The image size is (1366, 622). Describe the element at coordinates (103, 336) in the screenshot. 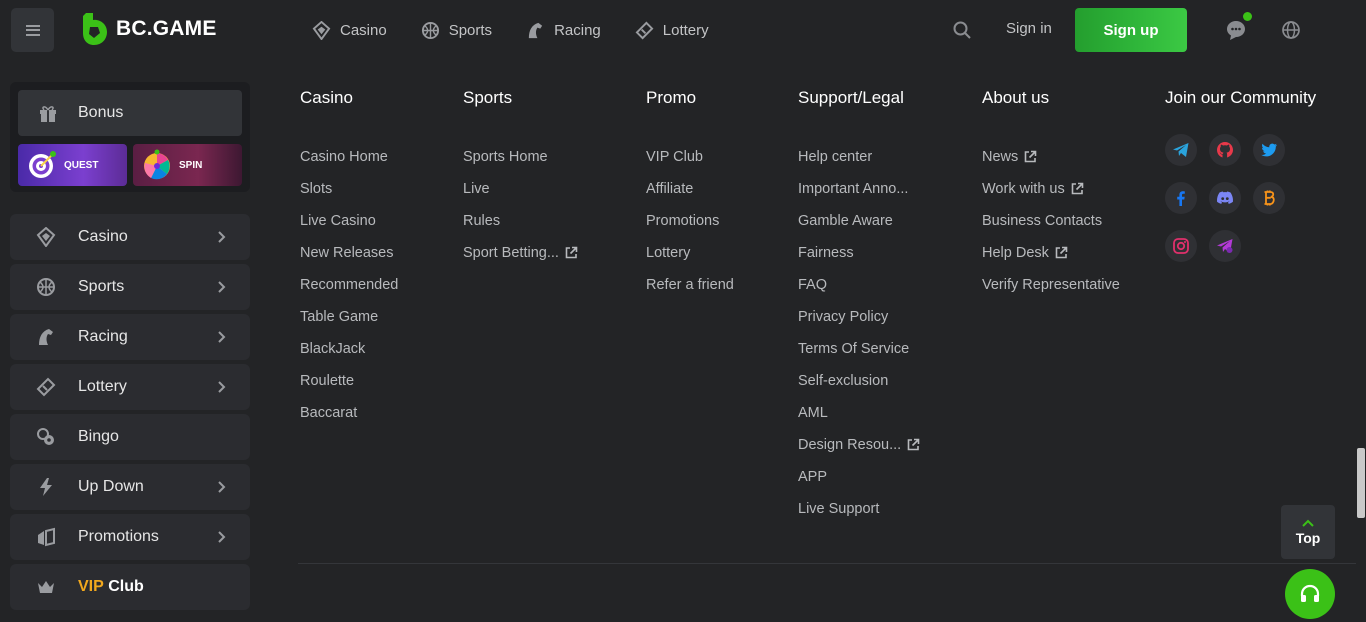

I see `sidebar-item-label: Racing` at that location.